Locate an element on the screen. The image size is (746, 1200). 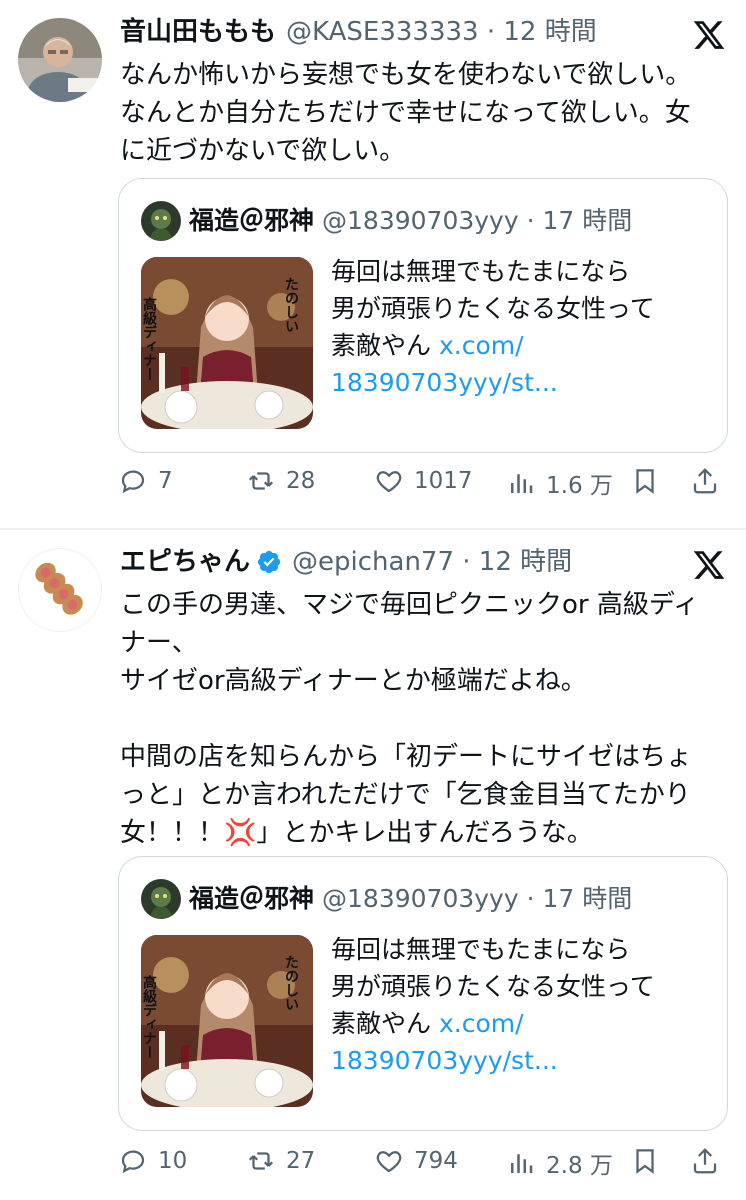
like-button: 1017 is located at coordinates (423, 481).